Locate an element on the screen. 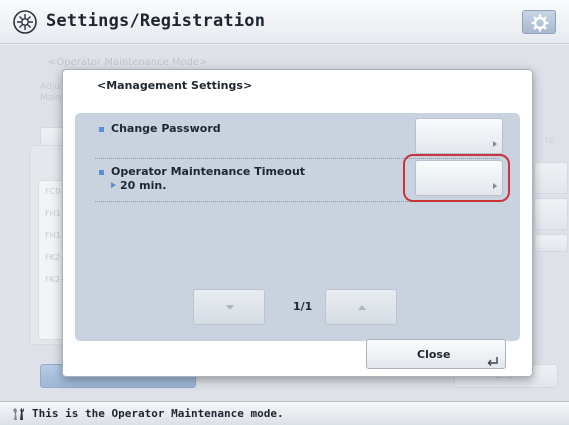 The image size is (569, 425). status-bar: This is the Operator Maintenance mode. is located at coordinates (284, 413).